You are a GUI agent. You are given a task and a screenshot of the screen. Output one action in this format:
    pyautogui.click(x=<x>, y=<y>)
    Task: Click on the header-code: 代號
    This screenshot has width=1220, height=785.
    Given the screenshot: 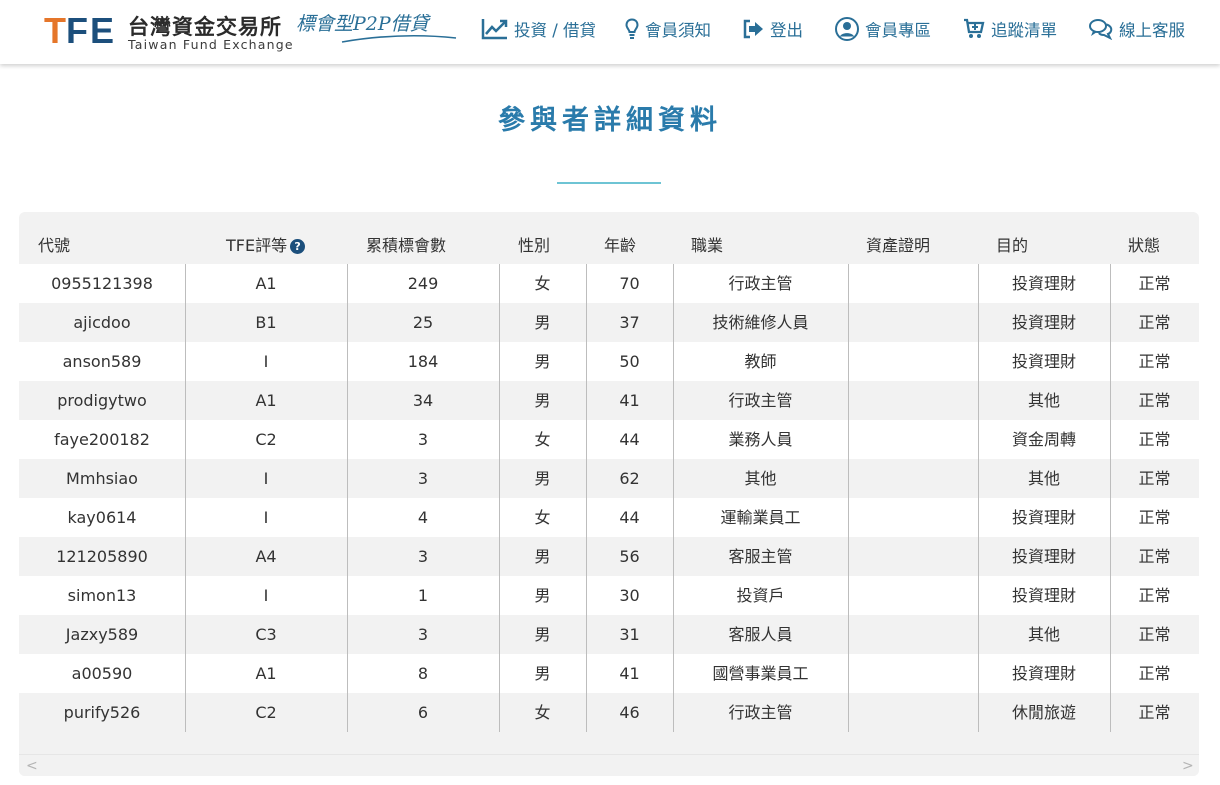 What is the action you would take?
    pyautogui.click(x=54, y=245)
    